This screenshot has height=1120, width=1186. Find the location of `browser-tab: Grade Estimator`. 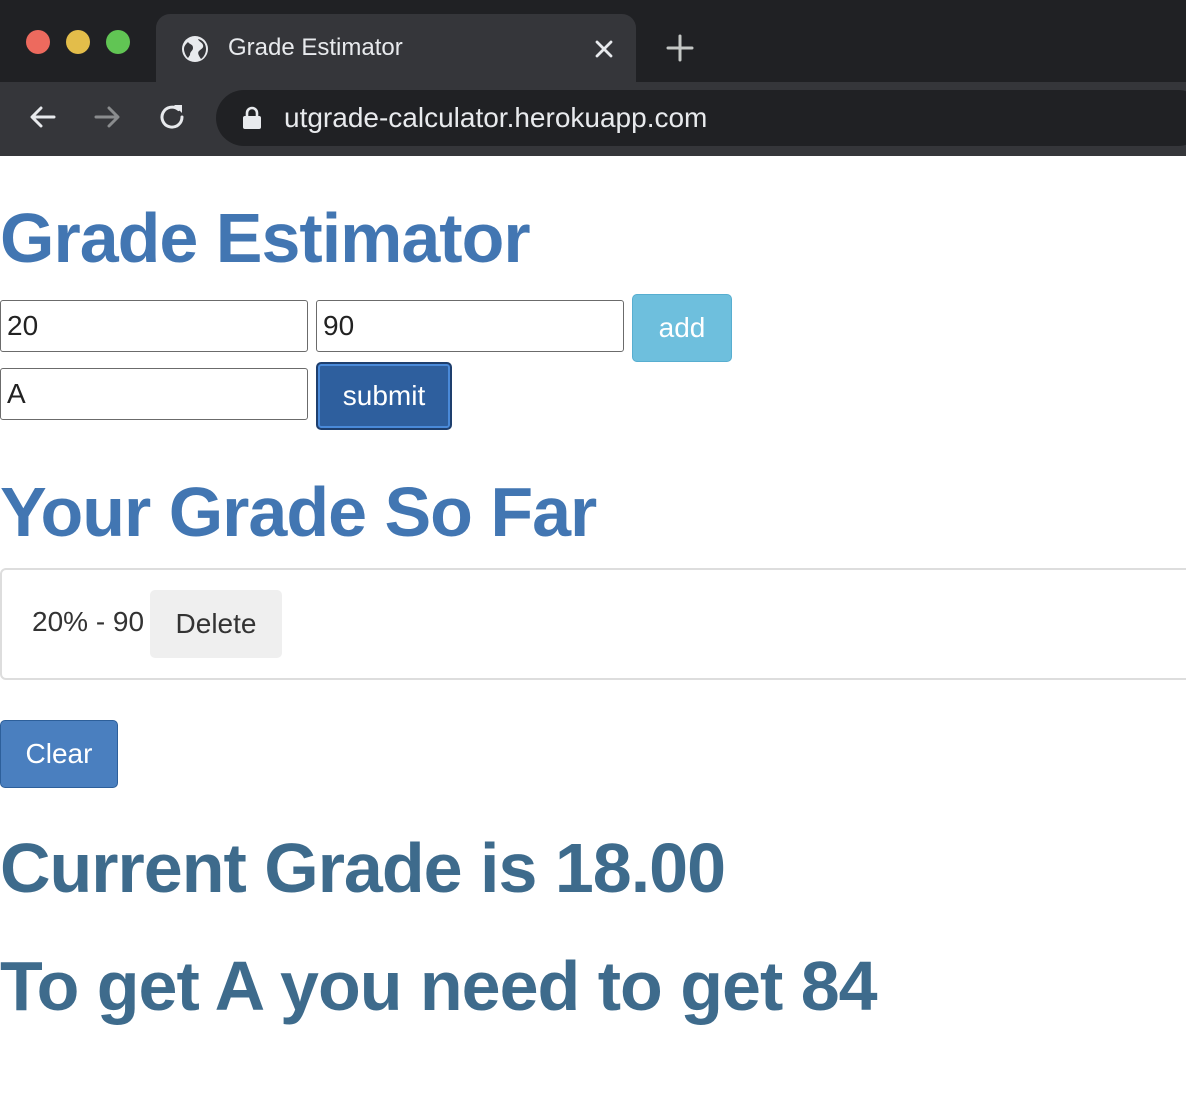

browser-tab: Grade Estimator is located at coordinates (396, 48).